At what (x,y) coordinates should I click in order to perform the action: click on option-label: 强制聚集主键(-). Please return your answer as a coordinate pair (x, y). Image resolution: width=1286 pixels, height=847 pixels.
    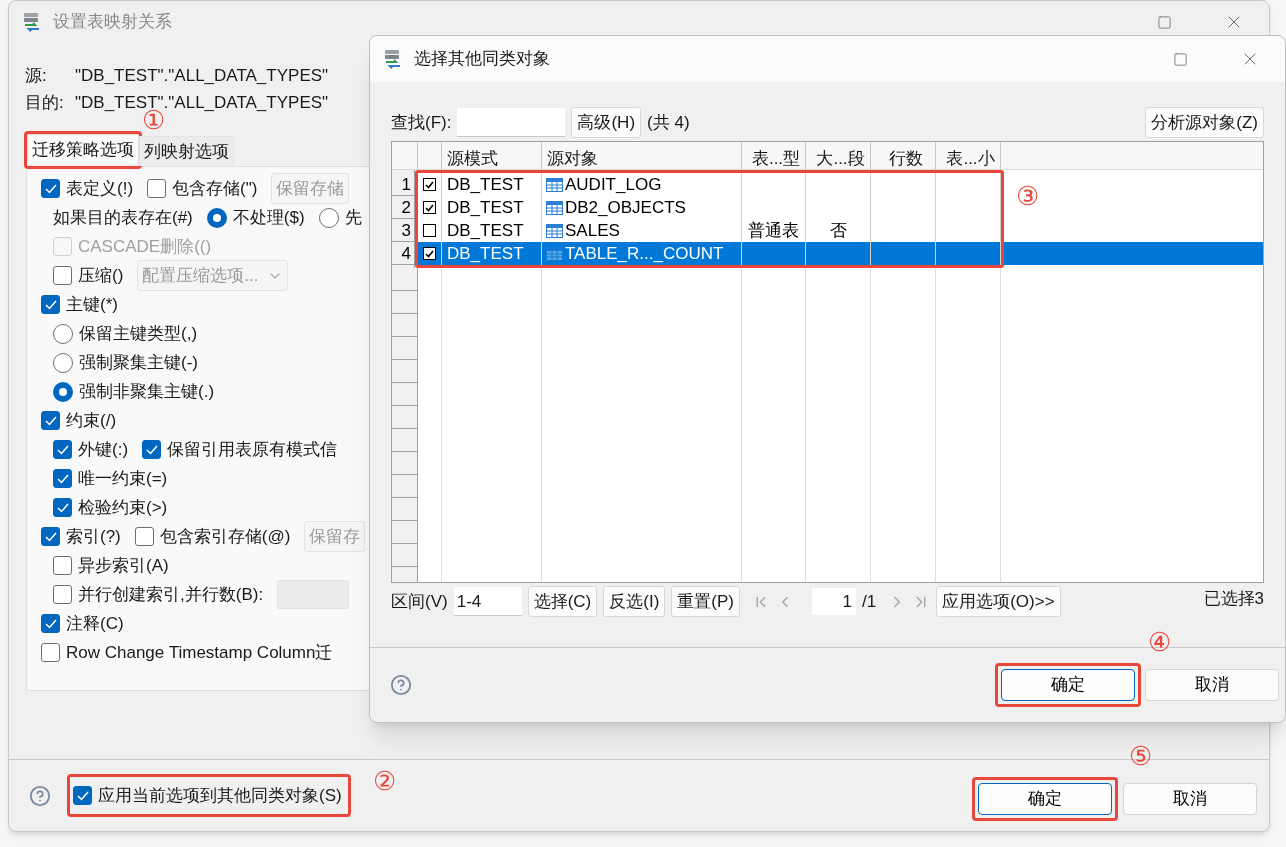
    Looking at the image, I should click on (138, 362).